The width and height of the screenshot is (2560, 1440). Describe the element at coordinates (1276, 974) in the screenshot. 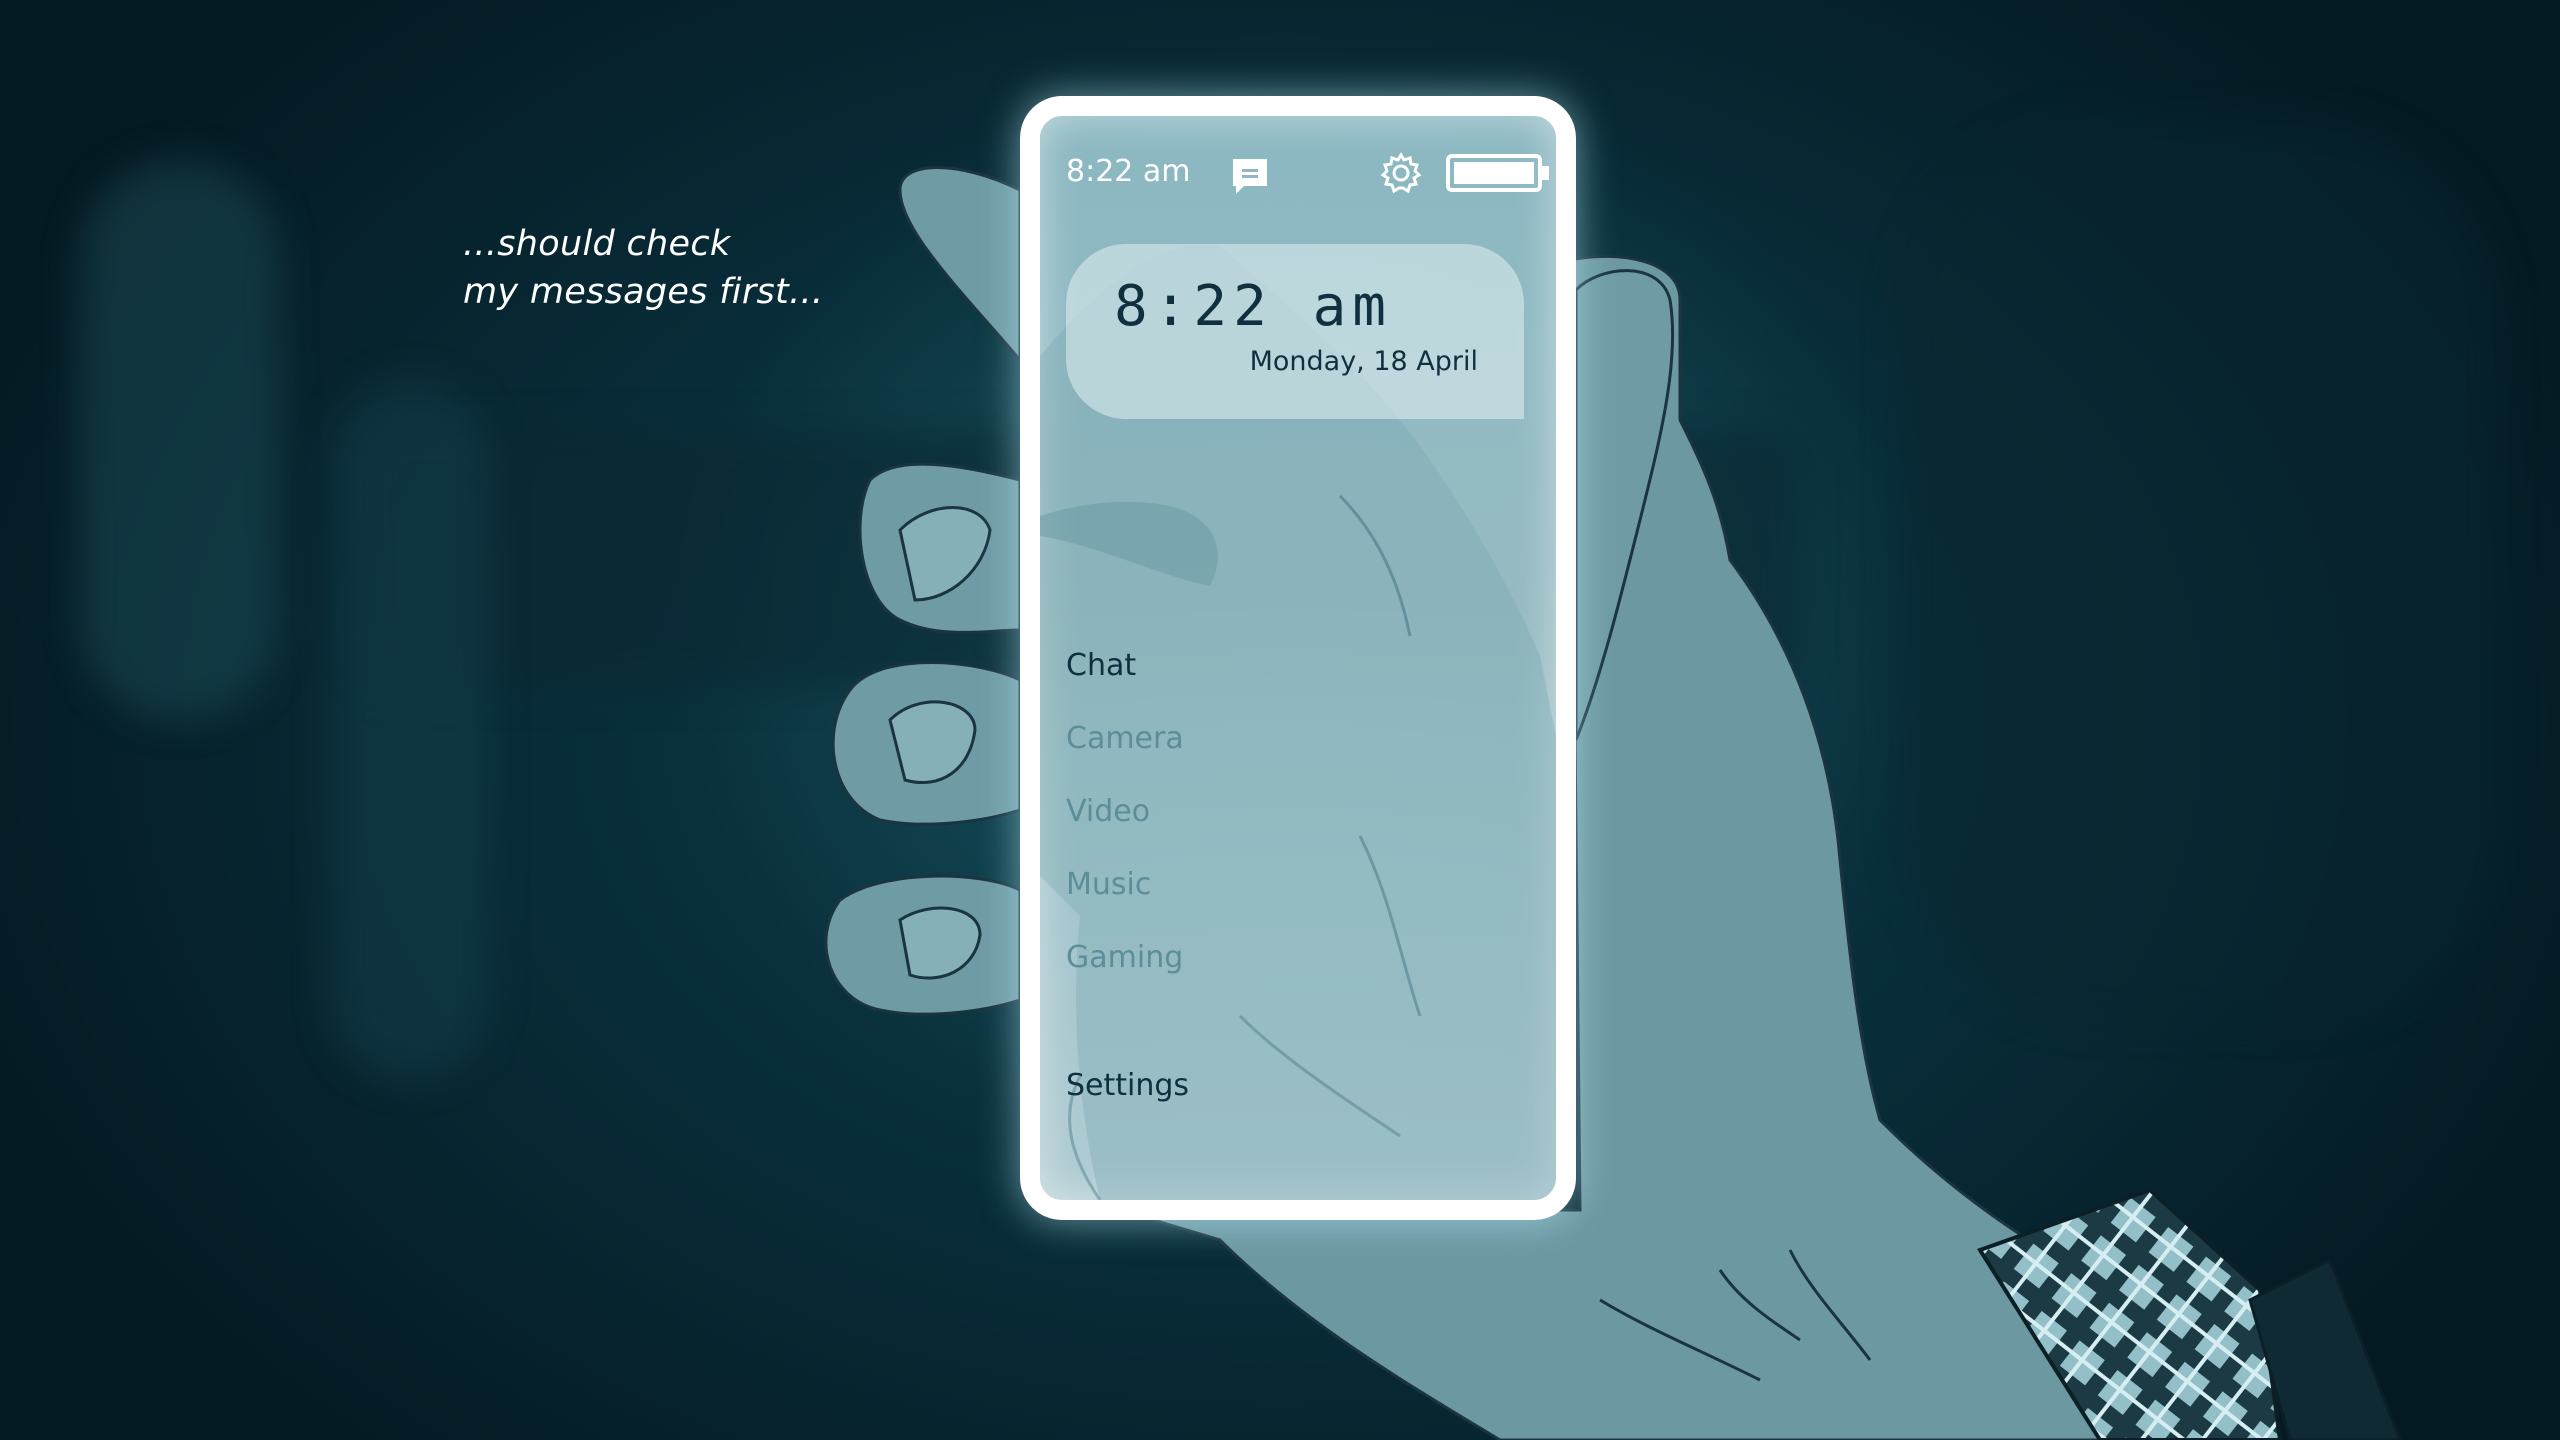

I see `menu-item-gaming: Gaming` at that location.